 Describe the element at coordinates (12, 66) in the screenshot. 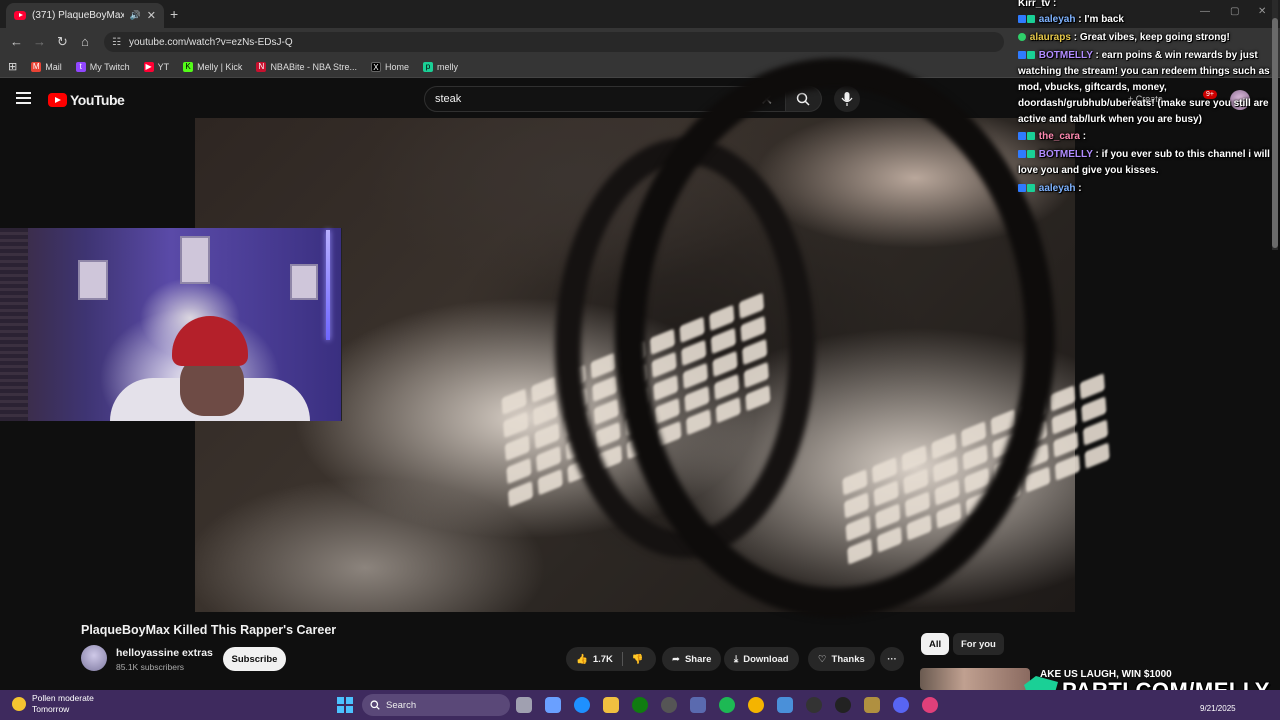

I see `apps-icon: ⊞` at that location.